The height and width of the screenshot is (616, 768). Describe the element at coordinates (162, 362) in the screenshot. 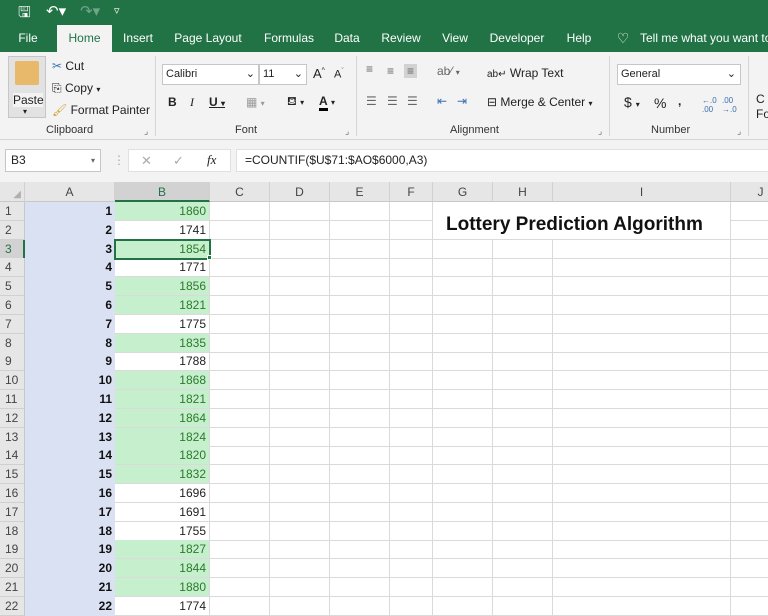

I see `cell-b: 1788` at that location.